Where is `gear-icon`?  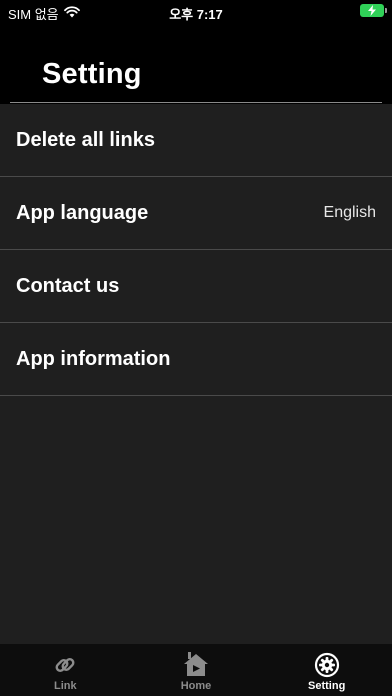
gear-icon is located at coordinates (327, 665).